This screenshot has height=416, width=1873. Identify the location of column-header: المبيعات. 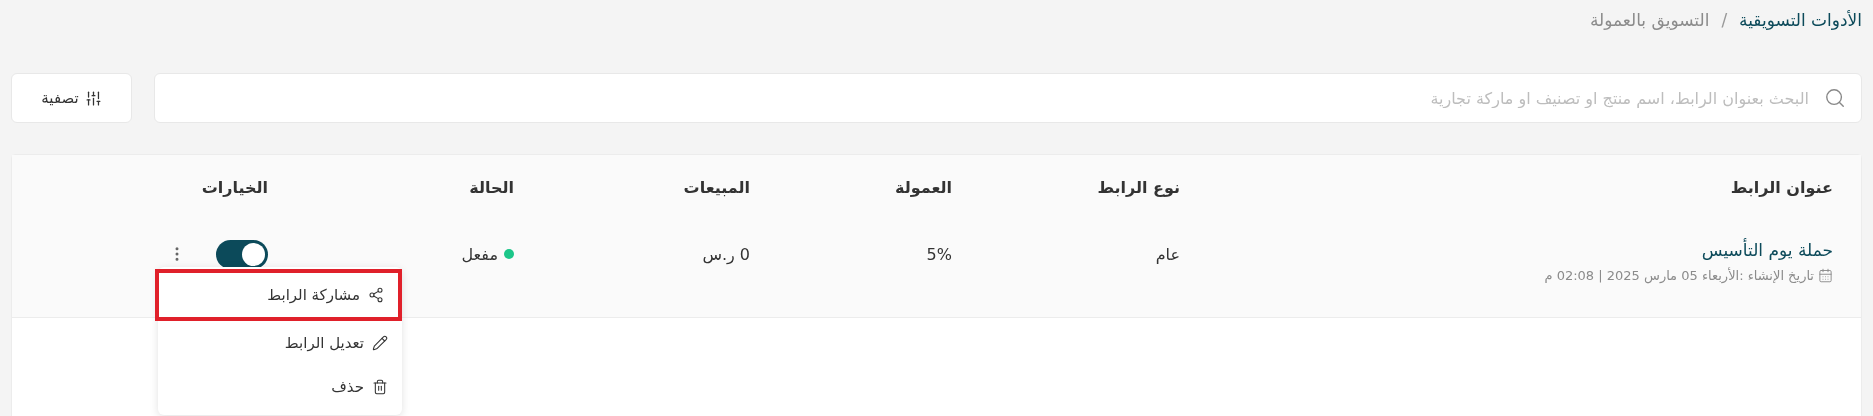
(716, 187).